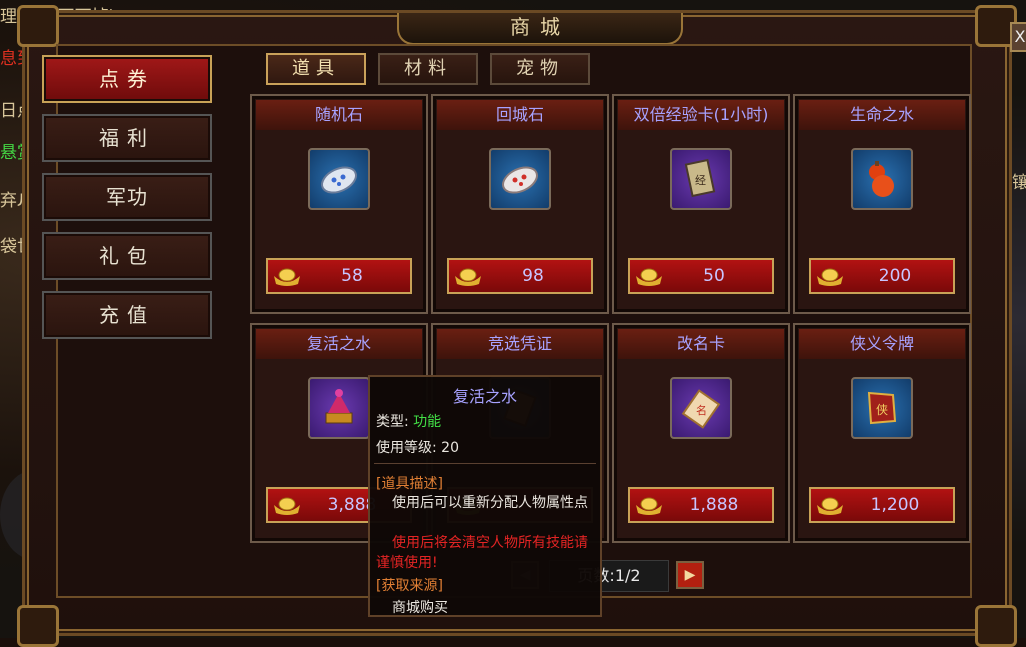  I want to click on item-name: 复活之水, so click(339, 344).